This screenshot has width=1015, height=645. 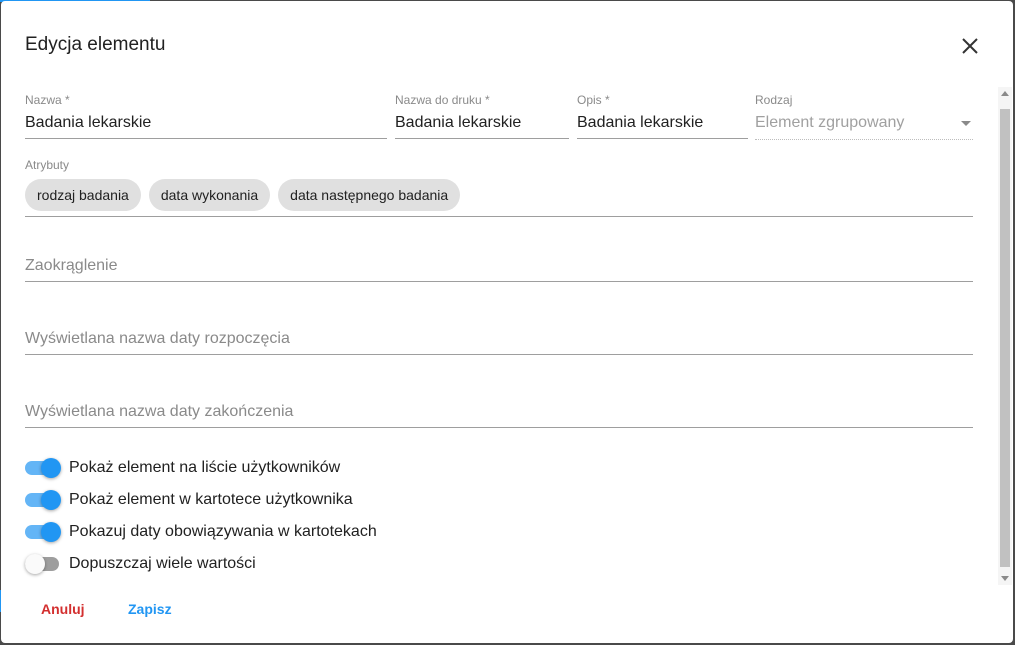 I want to click on toggle-label-kartoteka-uzytkownika: Pokaż element w kartotece użytkownika, so click(x=211, y=499).